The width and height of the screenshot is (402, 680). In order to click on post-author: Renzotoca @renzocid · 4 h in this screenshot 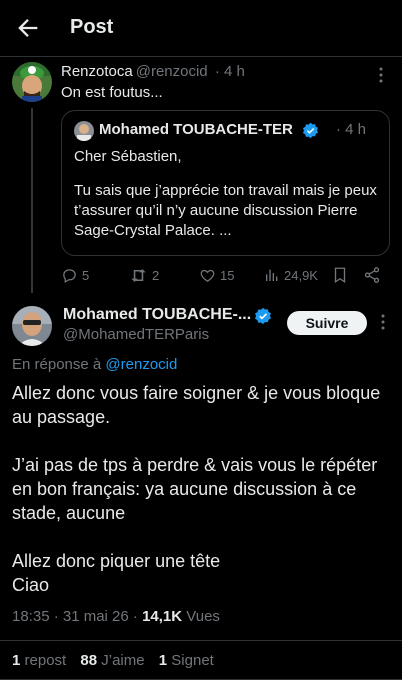, I will do `click(153, 71)`.